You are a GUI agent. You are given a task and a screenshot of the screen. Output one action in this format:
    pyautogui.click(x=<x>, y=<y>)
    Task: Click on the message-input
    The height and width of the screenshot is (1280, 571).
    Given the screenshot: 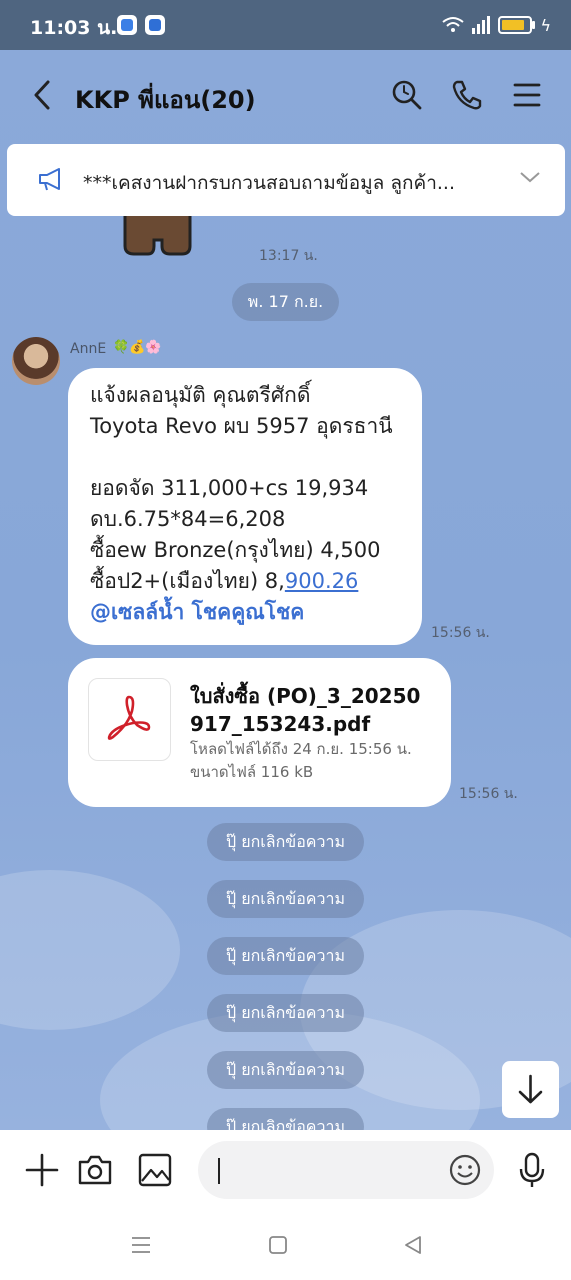 What is the action you would take?
    pyautogui.click(x=346, y=1170)
    